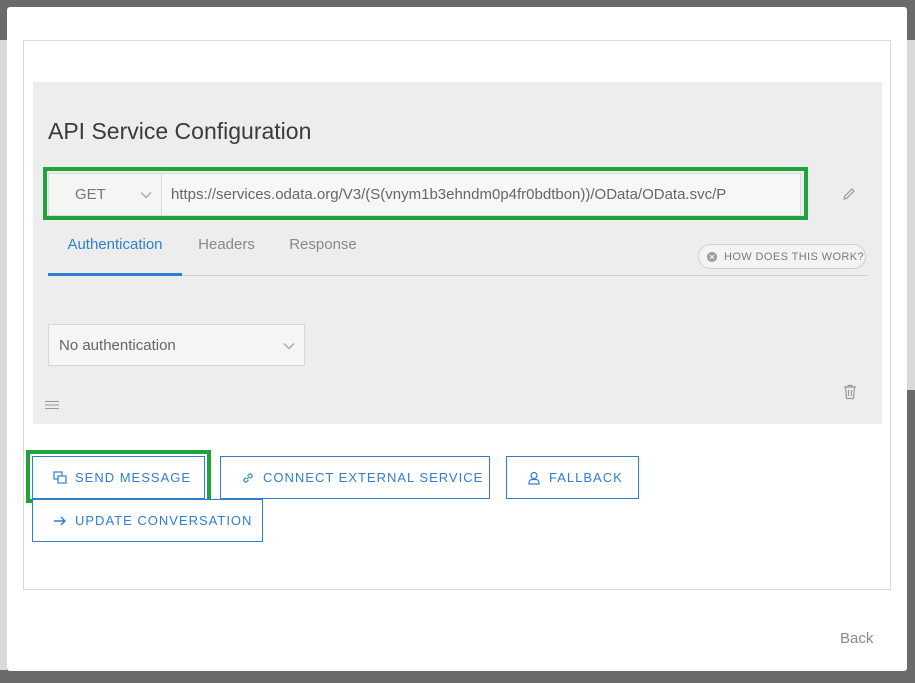 Image resolution: width=915 pixels, height=683 pixels. I want to click on method-value: GET, so click(90, 194).